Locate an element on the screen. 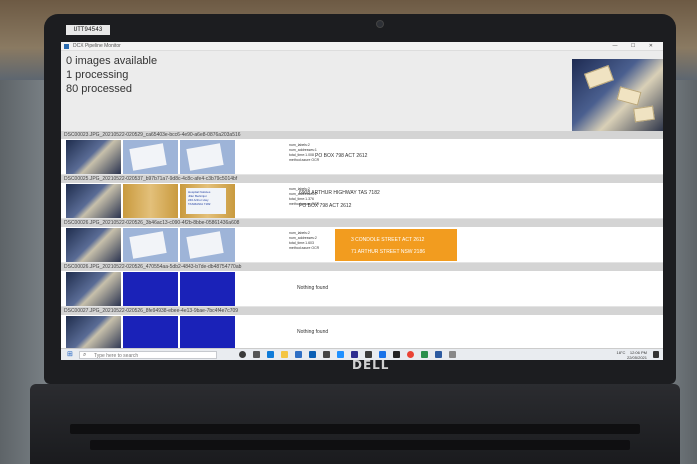 This screenshot has height=464, width=697. weather-text: 18°C is located at coordinates (621, 352).